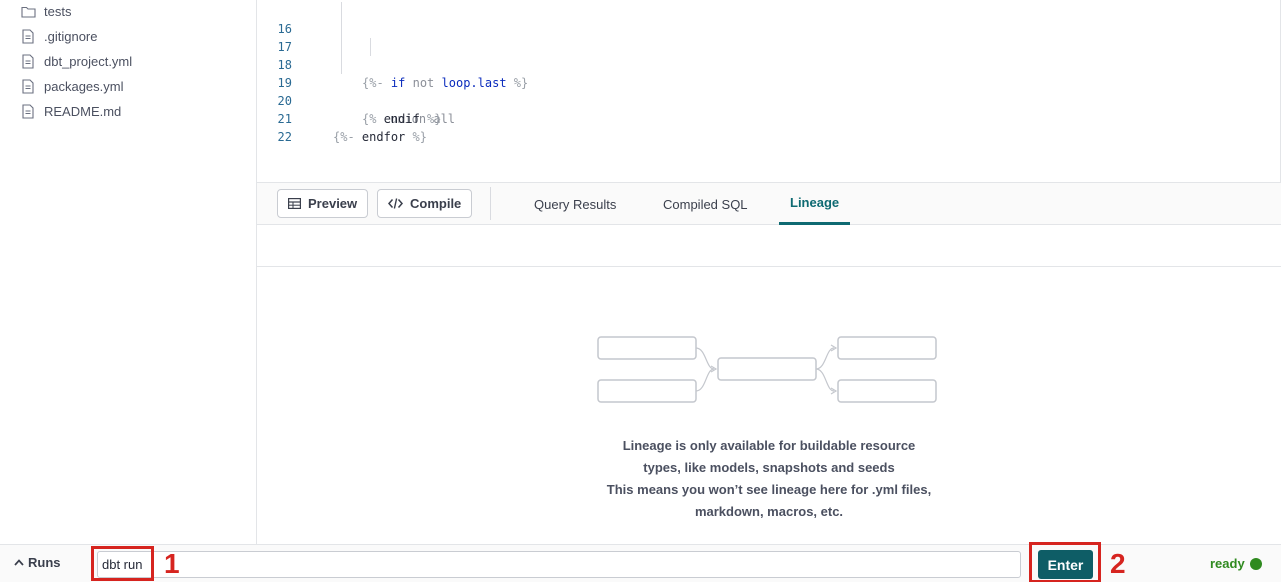  What do you see at coordinates (1065, 564) in the screenshot?
I see `enter-button: Enter` at bounding box center [1065, 564].